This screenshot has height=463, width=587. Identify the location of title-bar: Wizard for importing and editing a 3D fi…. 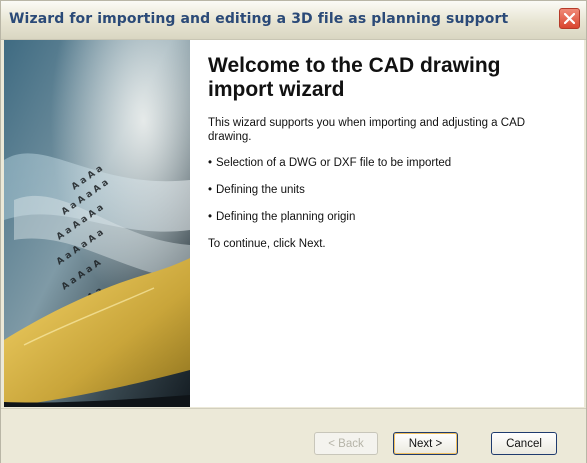
(293, 20).